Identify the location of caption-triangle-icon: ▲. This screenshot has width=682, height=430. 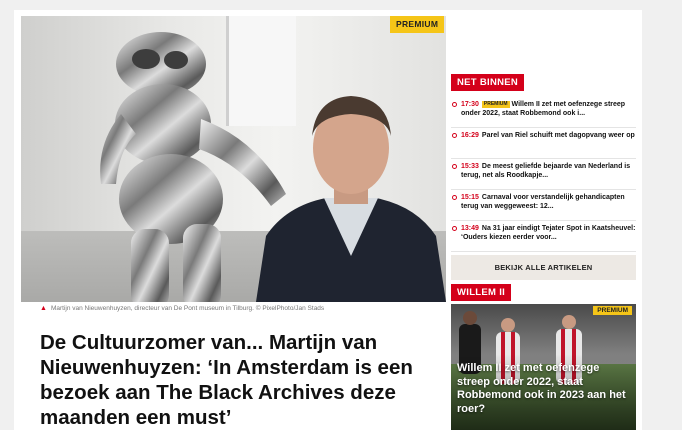
(43, 308).